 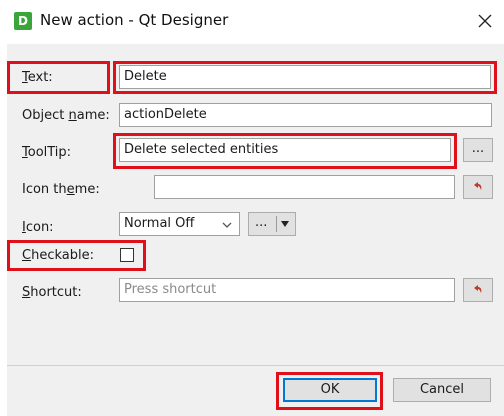 I want to click on shortcut-reset-button, so click(x=478, y=290).